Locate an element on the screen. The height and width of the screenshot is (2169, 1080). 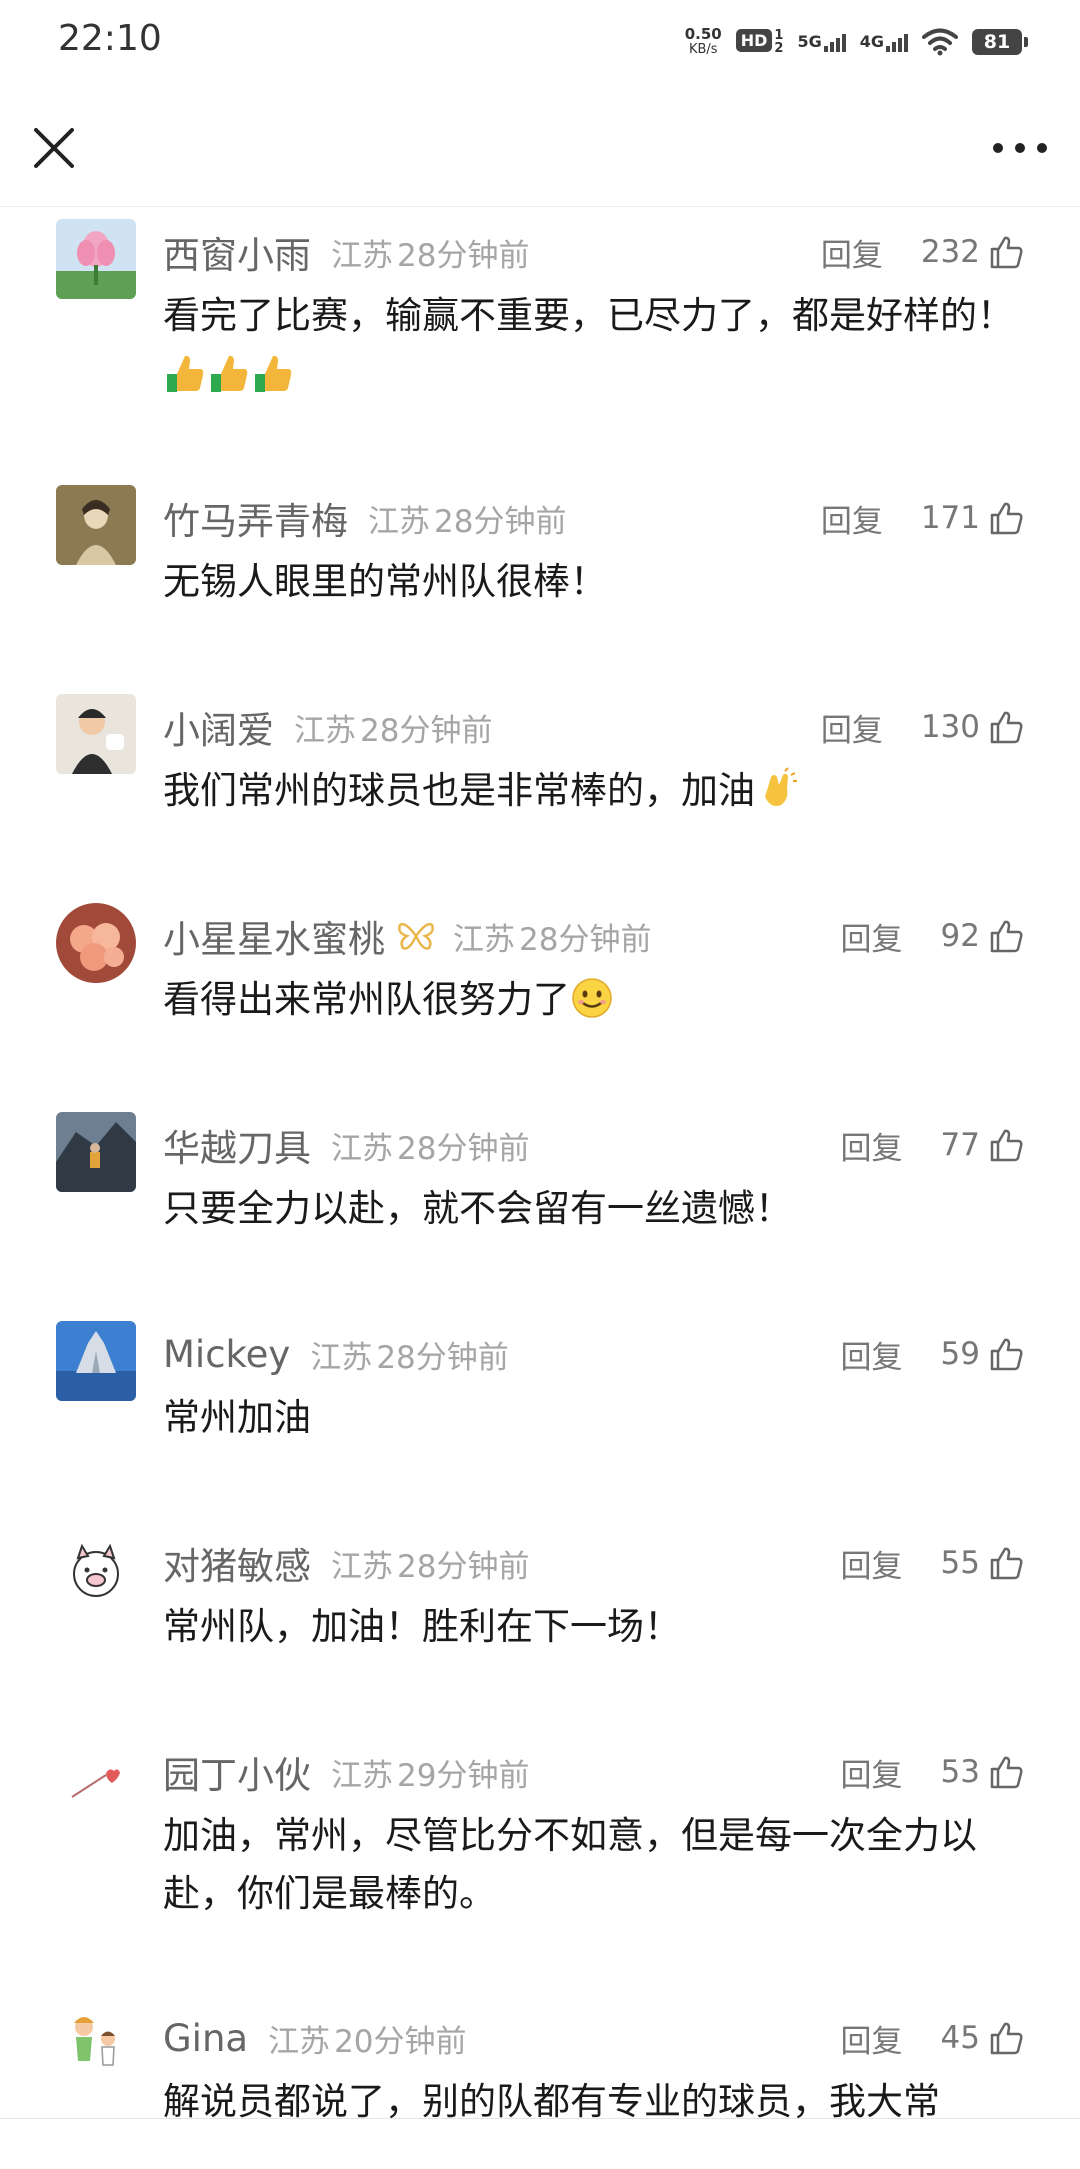
comment-text: 看得出来常州队很努力了 is located at coordinates (598, 1000).